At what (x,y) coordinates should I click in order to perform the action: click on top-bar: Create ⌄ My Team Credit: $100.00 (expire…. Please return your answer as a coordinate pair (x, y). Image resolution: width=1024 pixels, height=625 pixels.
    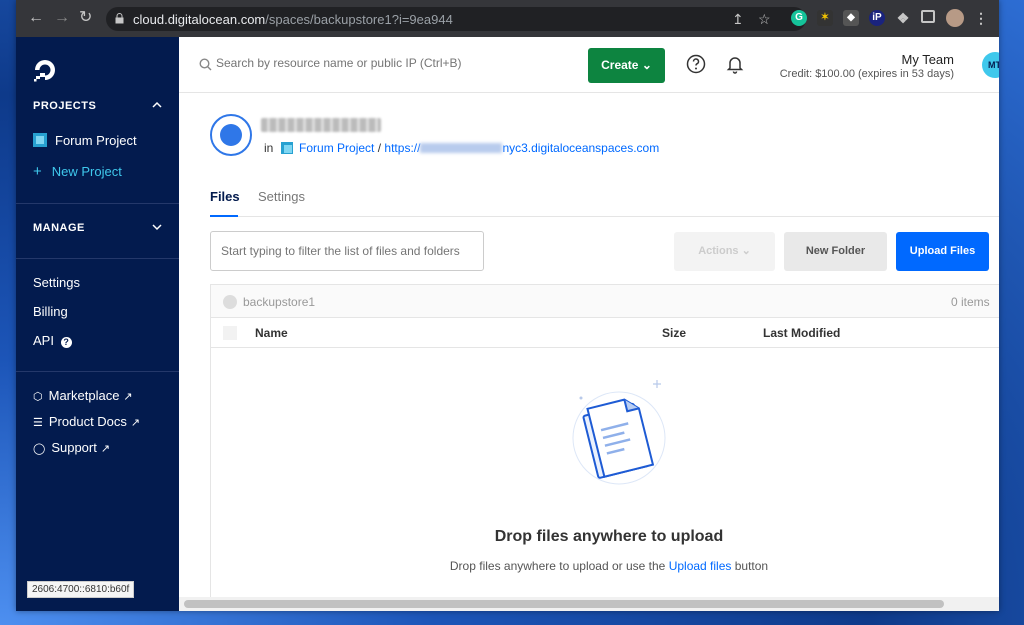
    Looking at the image, I should click on (589, 65).